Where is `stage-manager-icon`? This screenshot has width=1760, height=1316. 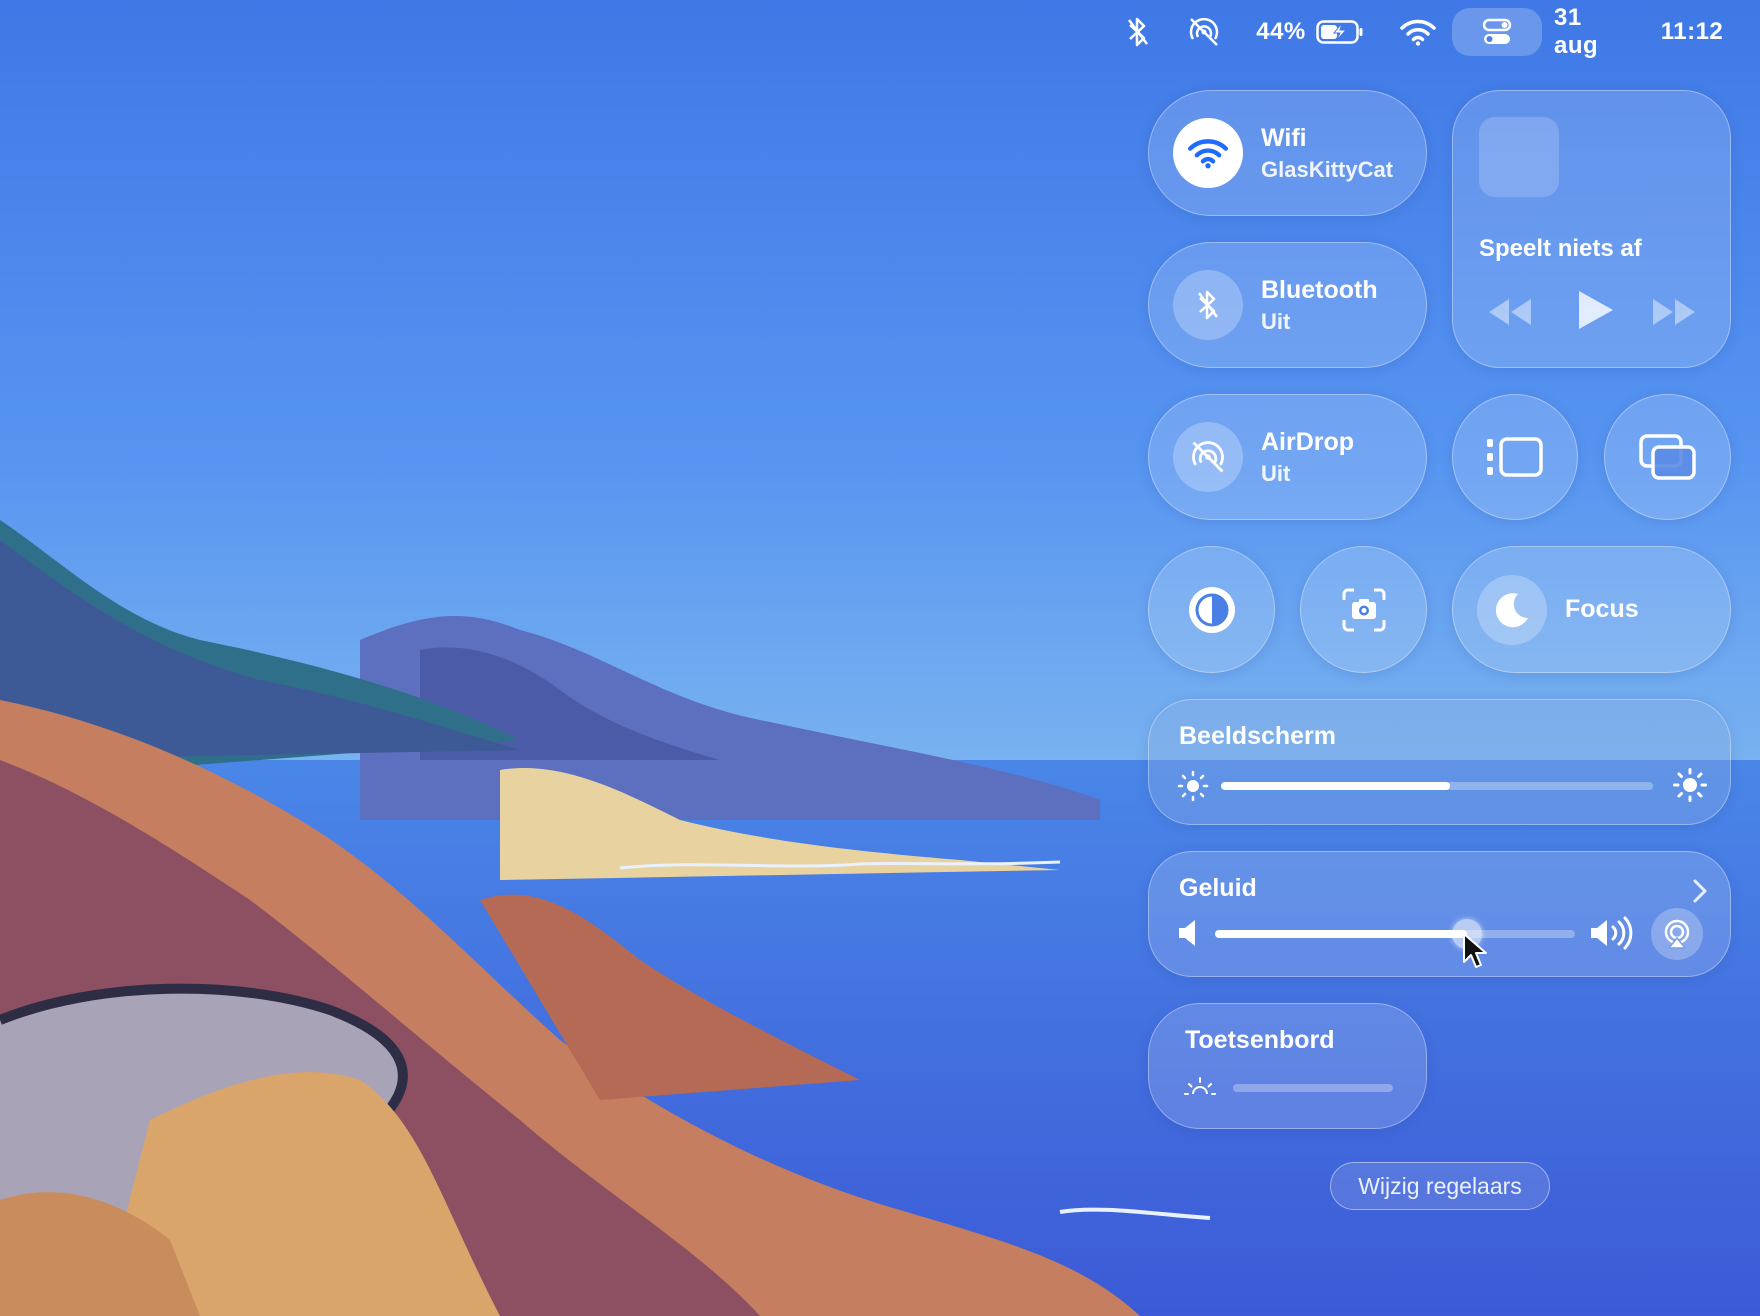 stage-manager-icon is located at coordinates (1515, 457).